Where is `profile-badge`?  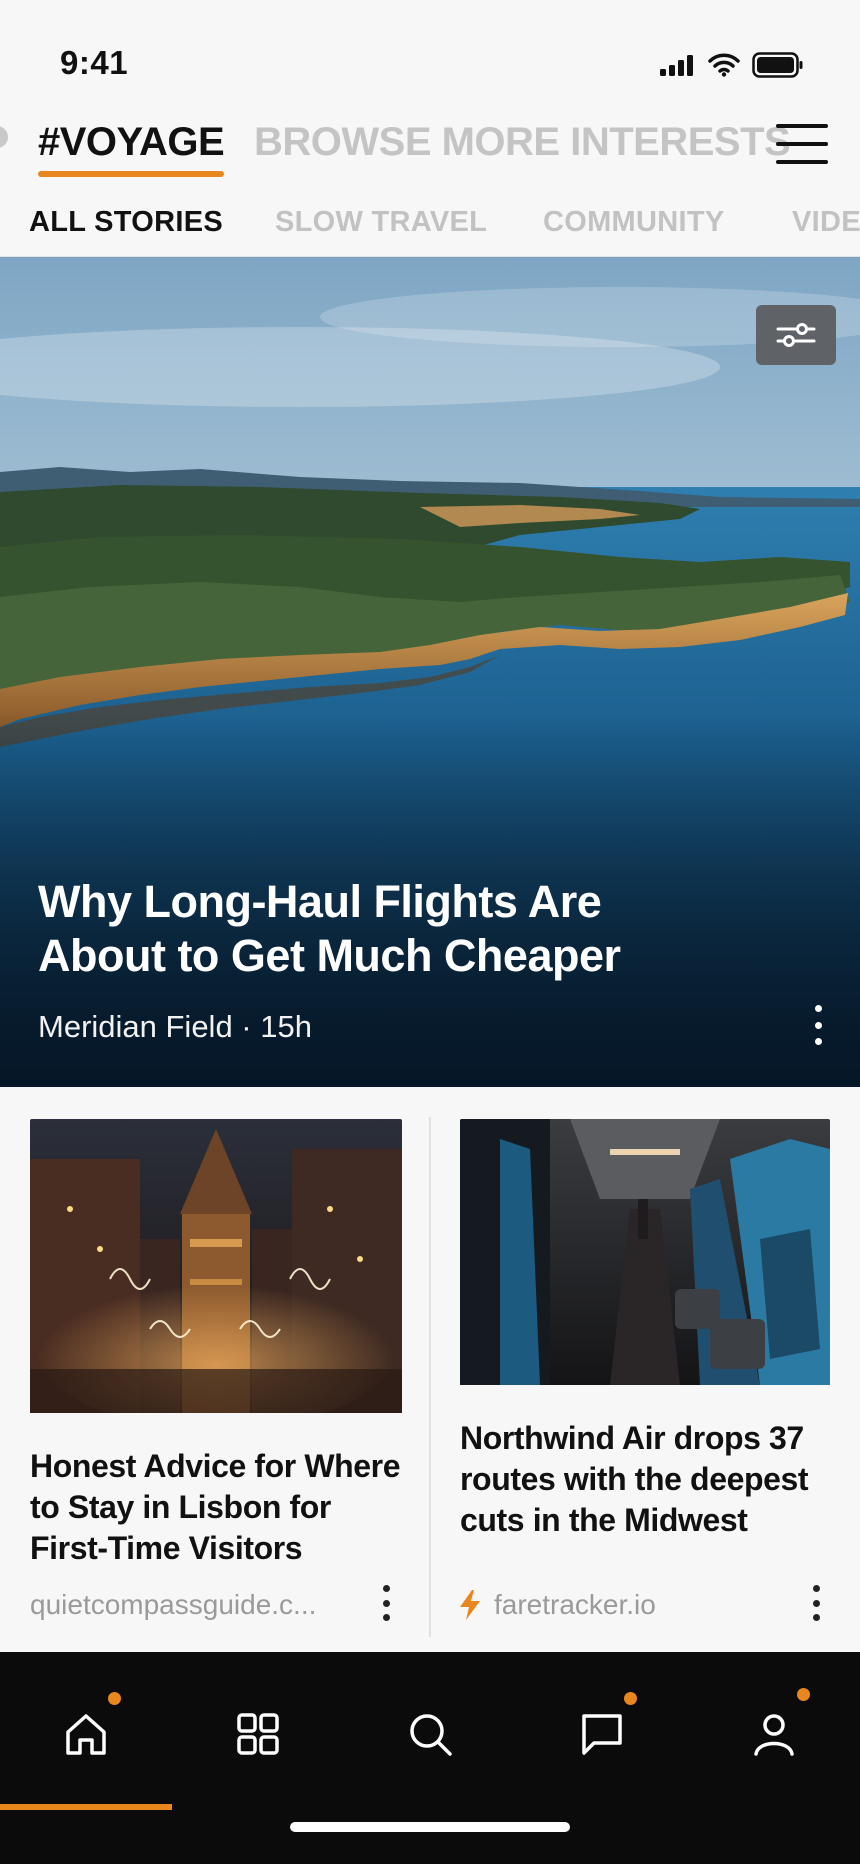
profile-badge is located at coordinates (803, 1694).